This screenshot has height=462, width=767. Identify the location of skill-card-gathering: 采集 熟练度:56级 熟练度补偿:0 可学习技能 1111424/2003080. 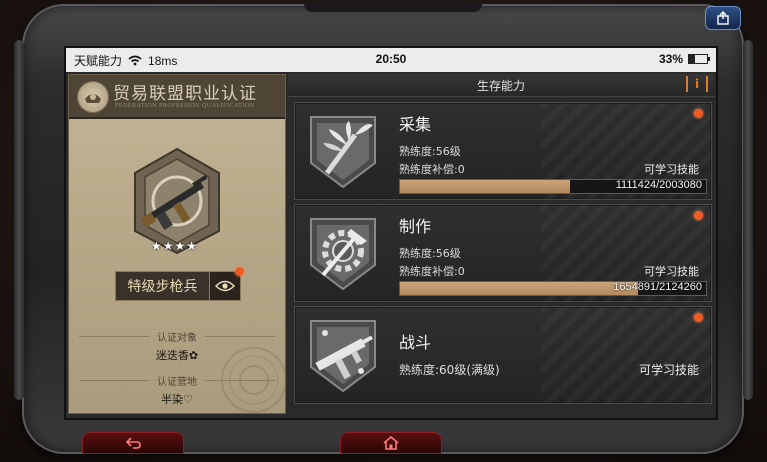
(503, 151).